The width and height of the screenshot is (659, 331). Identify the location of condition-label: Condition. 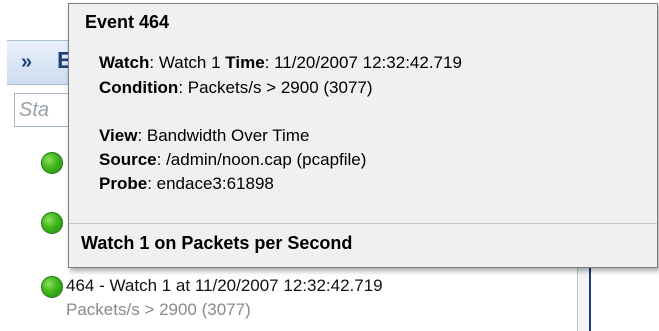
(139, 87).